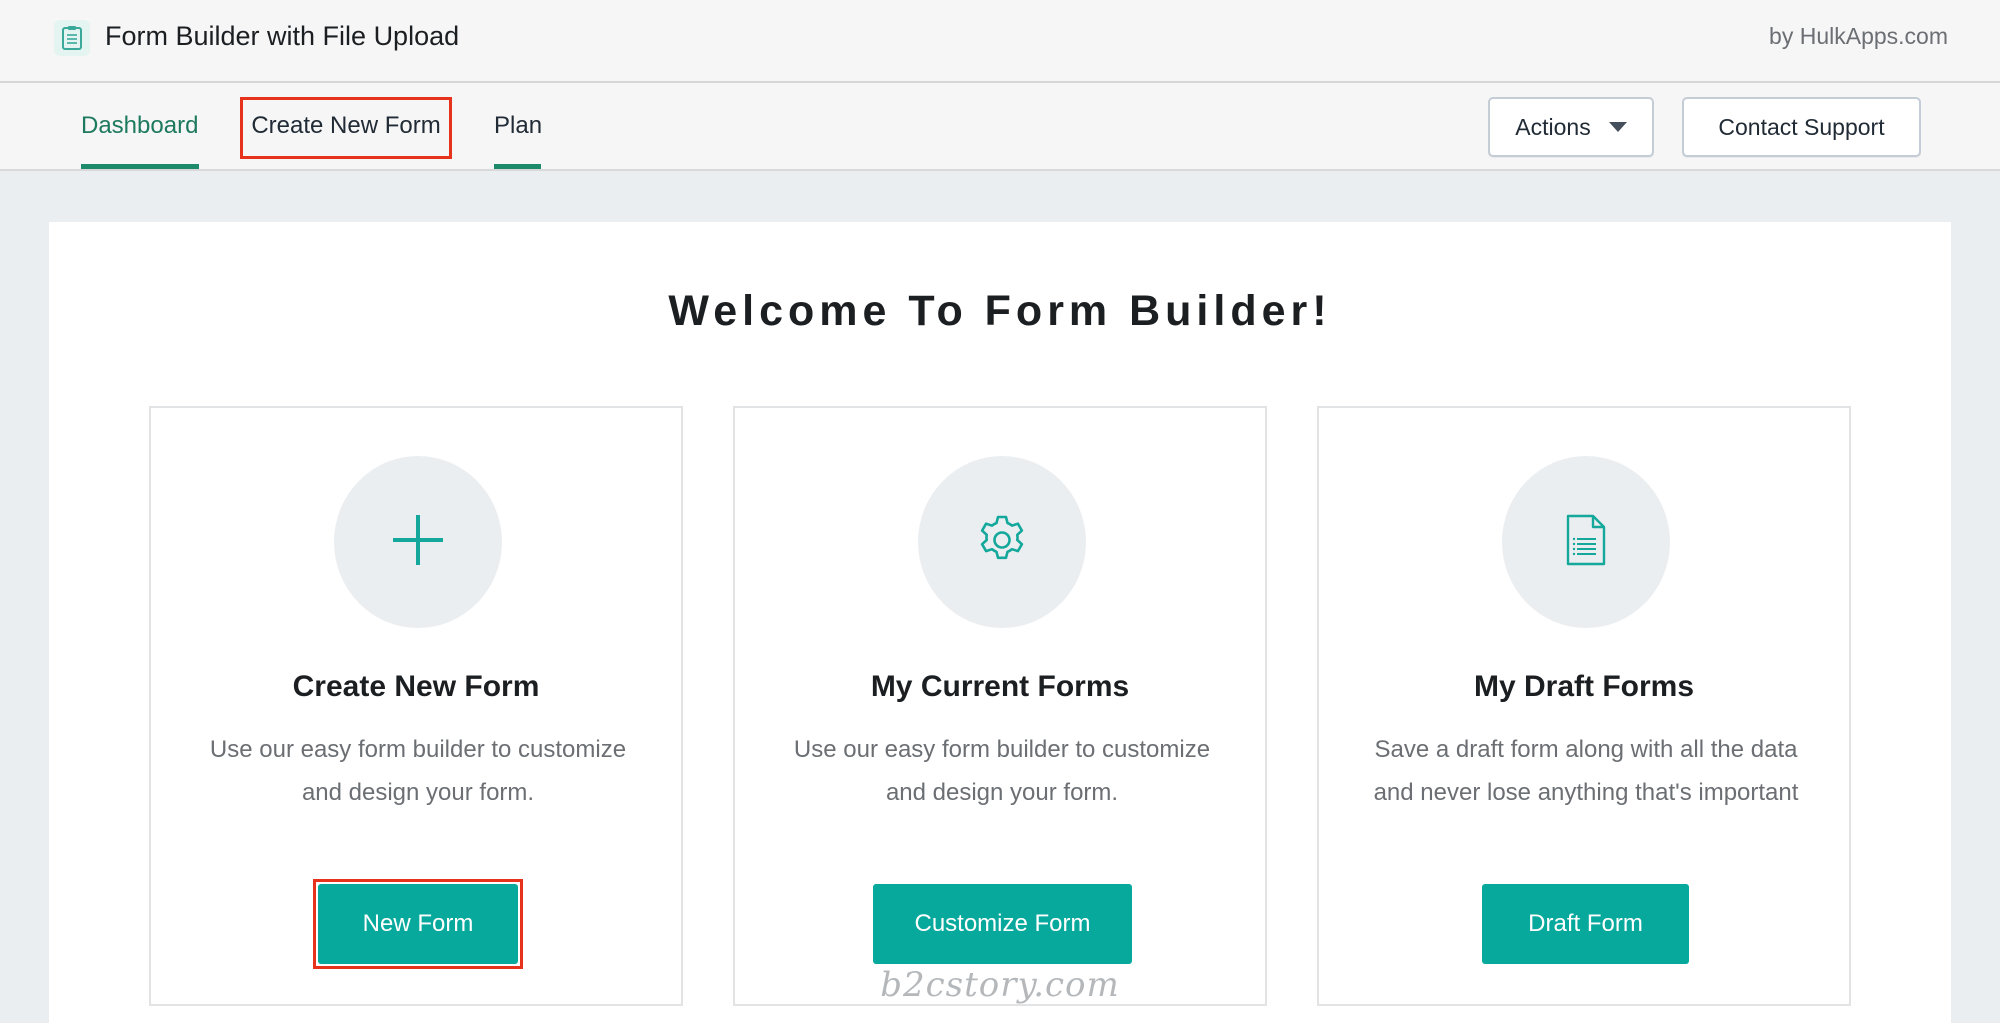  What do you see at coordinates (1000, 985) in the screenshot?
I see `watermark: b2cstory.com` at bounding box center [1000, 985].